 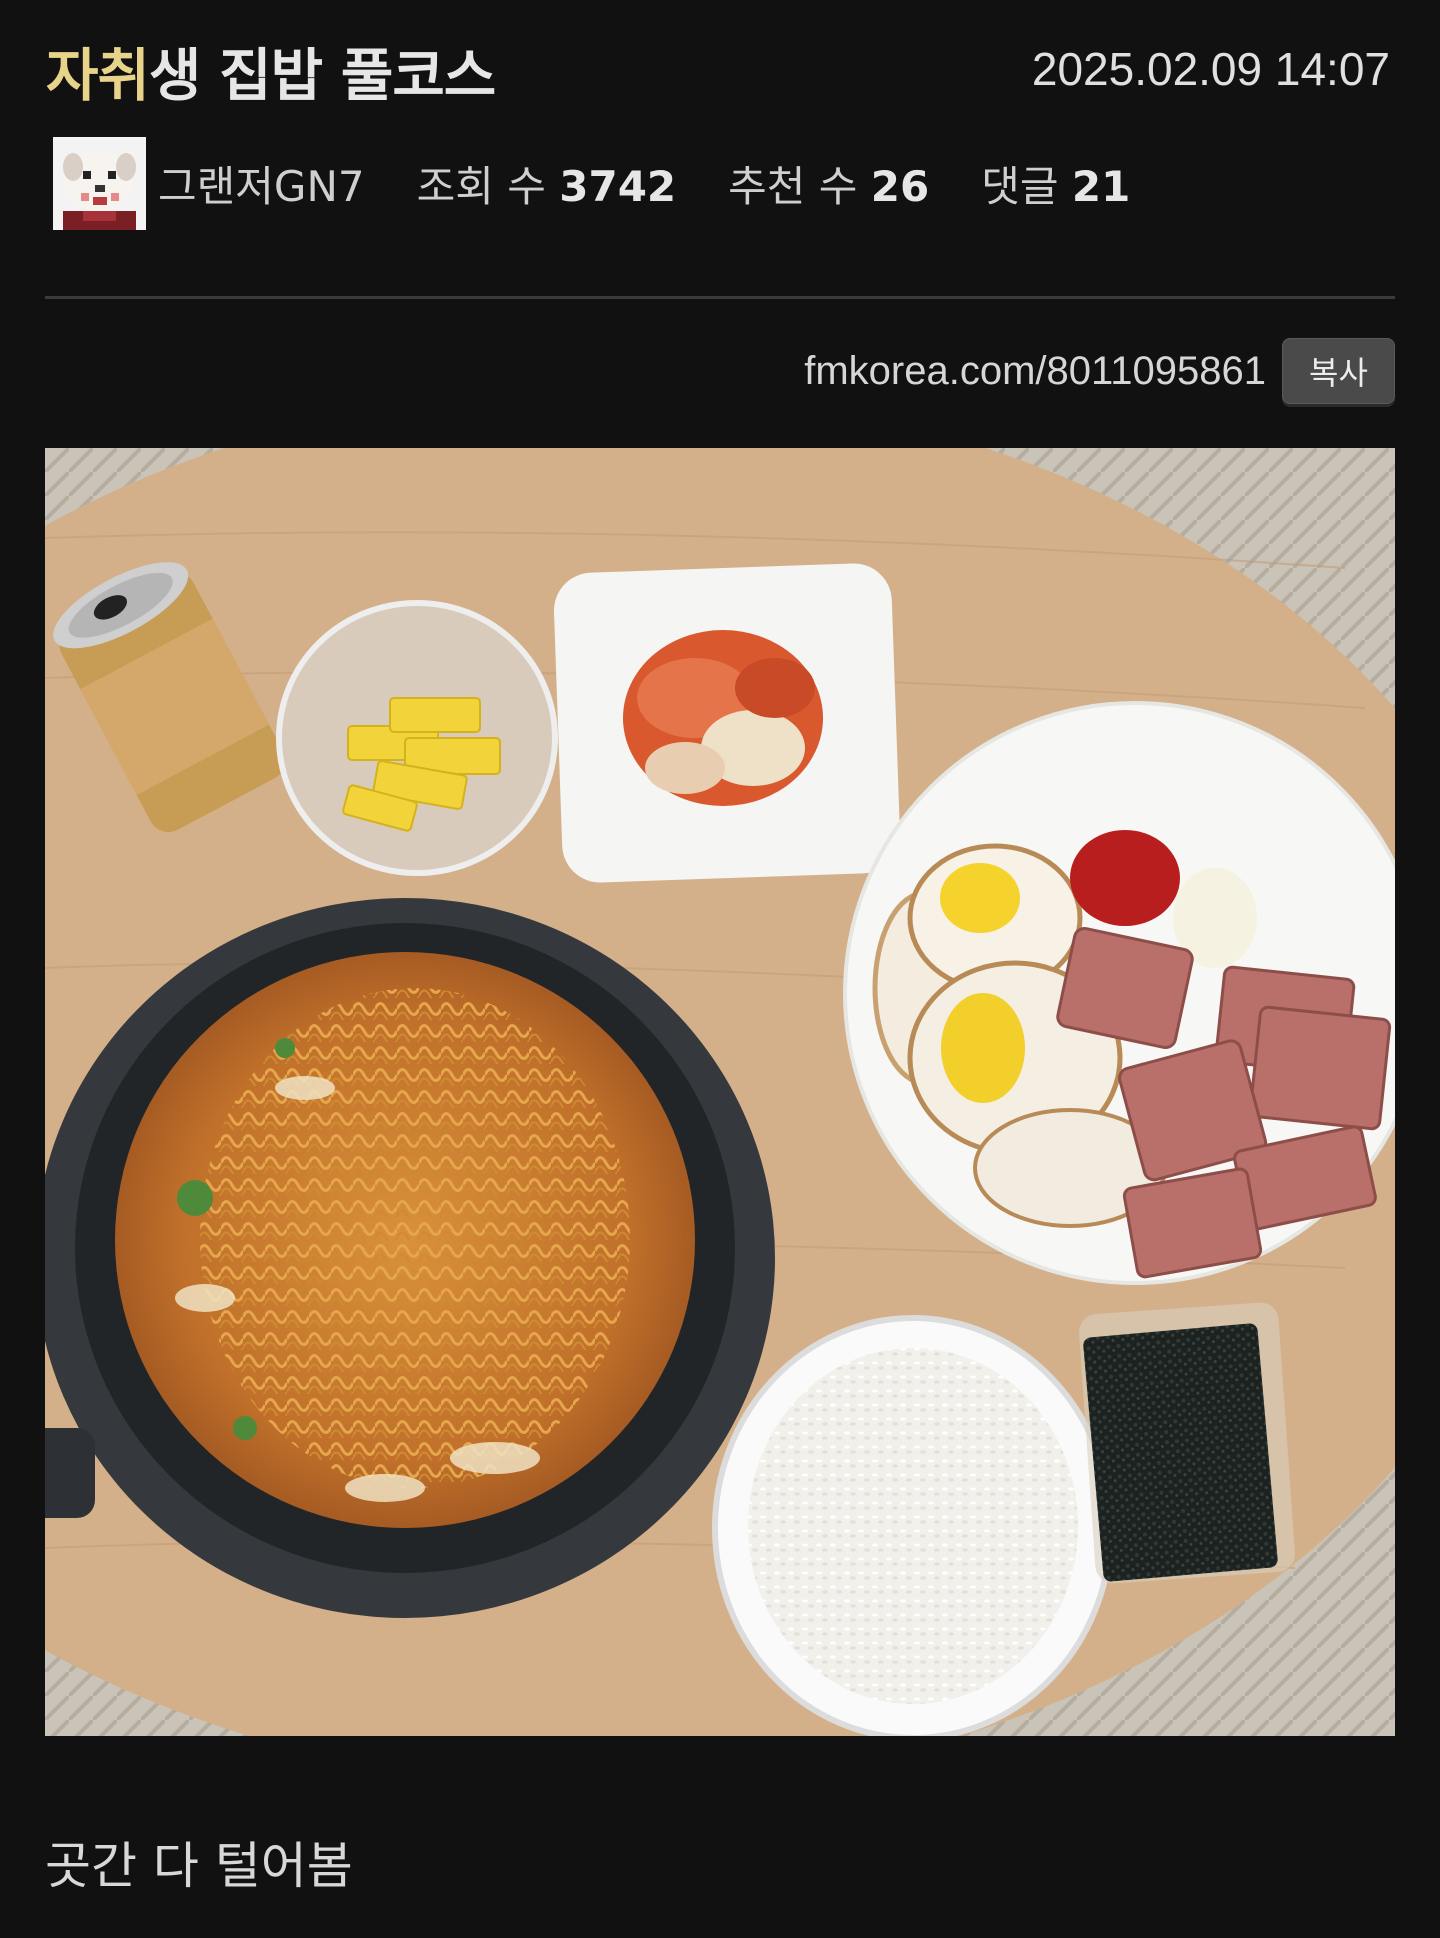 What do you see at coordinates (261, 183) in the screenshot?
I see `author-name: 그랜저GN7` at bounding box center [261, 183].